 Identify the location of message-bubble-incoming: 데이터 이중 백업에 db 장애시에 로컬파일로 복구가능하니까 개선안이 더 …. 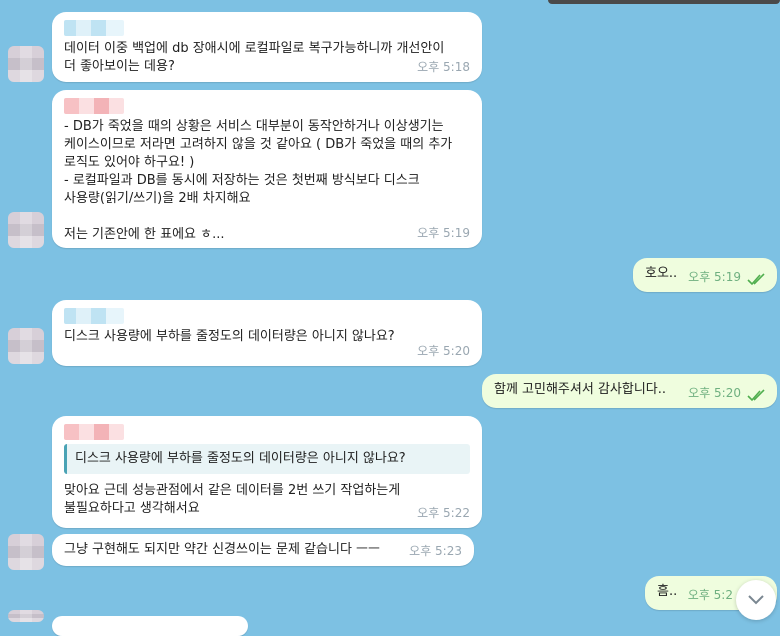
(267, 47).